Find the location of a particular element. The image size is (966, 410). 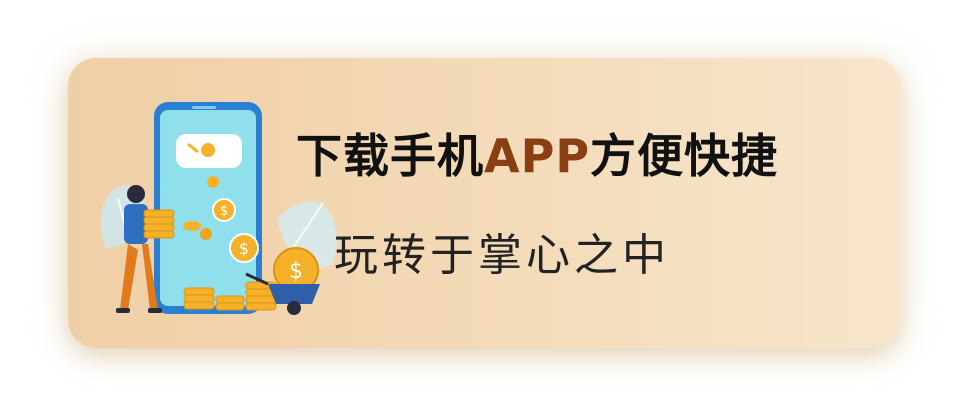

banner-headline: 下载手机APP方便快捷 is located at coordinates (537, 156).